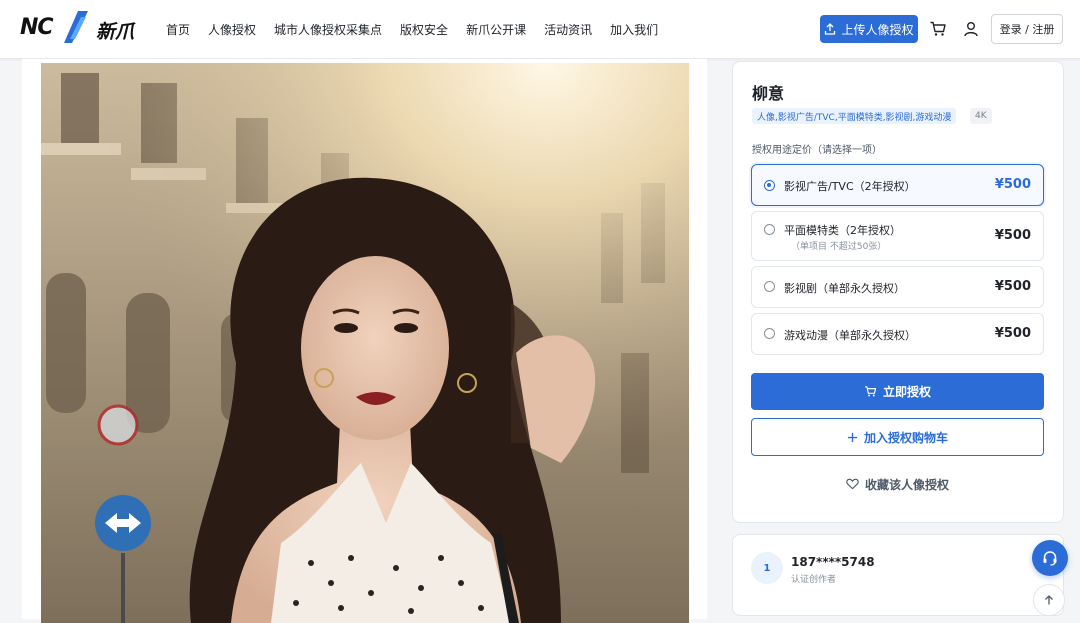 The image size is (1080, 623). Describe the element at coordinates (906, 484) in the screenshot. I see `favorite-label: 收藏该人像授权` at that location.